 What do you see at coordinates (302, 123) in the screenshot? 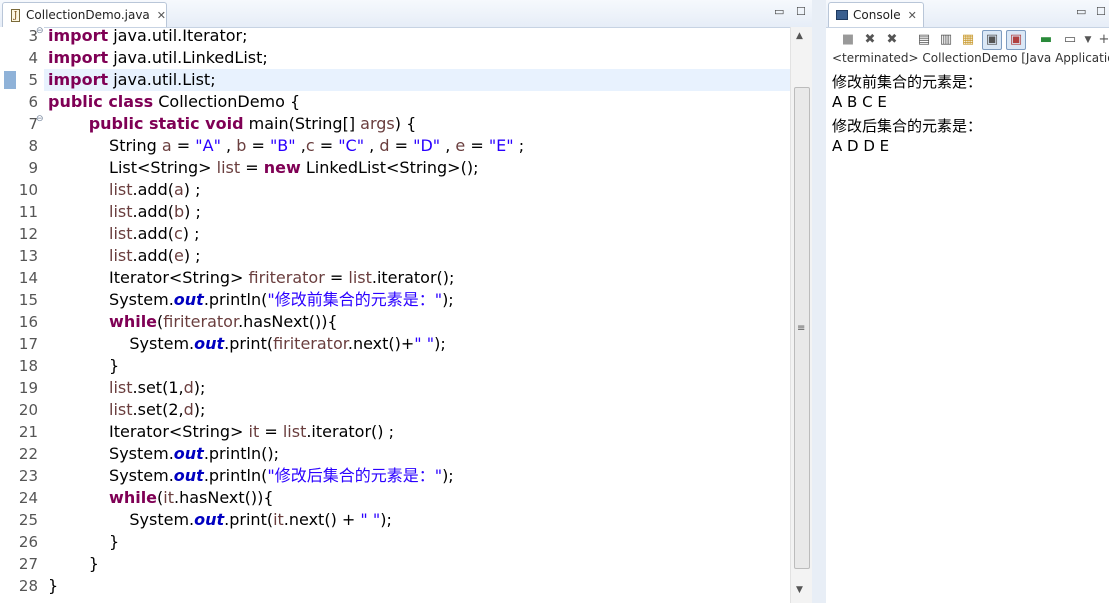
I see `code-token: main(String[]` at bounding box center [302, 123].